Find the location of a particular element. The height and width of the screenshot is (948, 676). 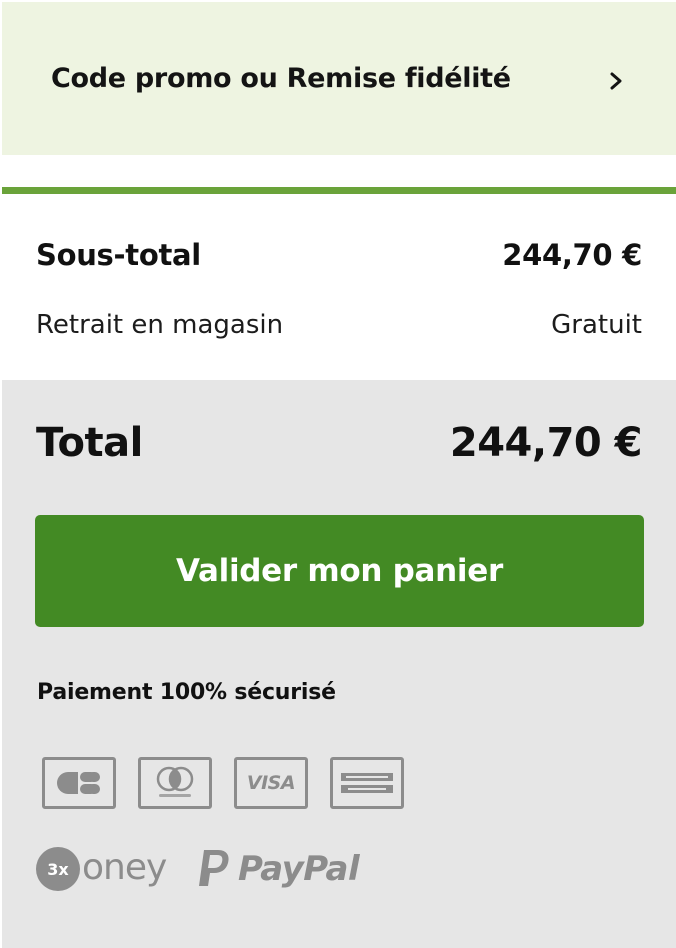

chevron-right-icon is located at coordinates (616, 81).